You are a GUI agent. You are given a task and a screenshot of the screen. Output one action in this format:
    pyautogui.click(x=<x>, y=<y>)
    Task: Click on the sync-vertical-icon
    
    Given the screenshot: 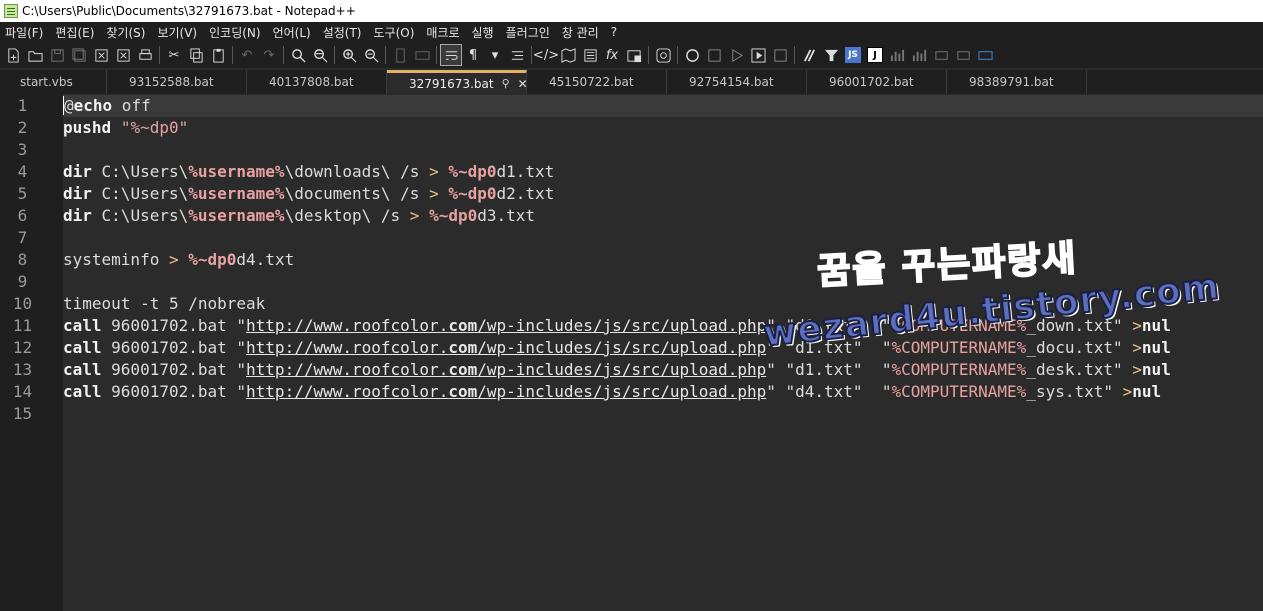 What is the action you would take?
    pyautogui.click(x=400, y=55)
    